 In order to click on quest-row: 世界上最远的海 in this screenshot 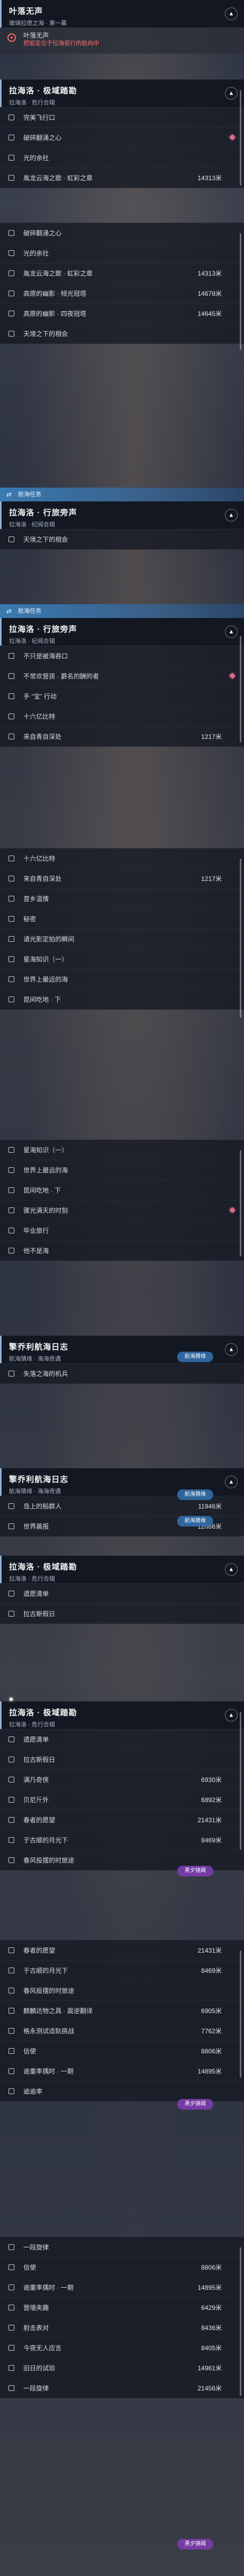, I will do `click(122, 979)`.